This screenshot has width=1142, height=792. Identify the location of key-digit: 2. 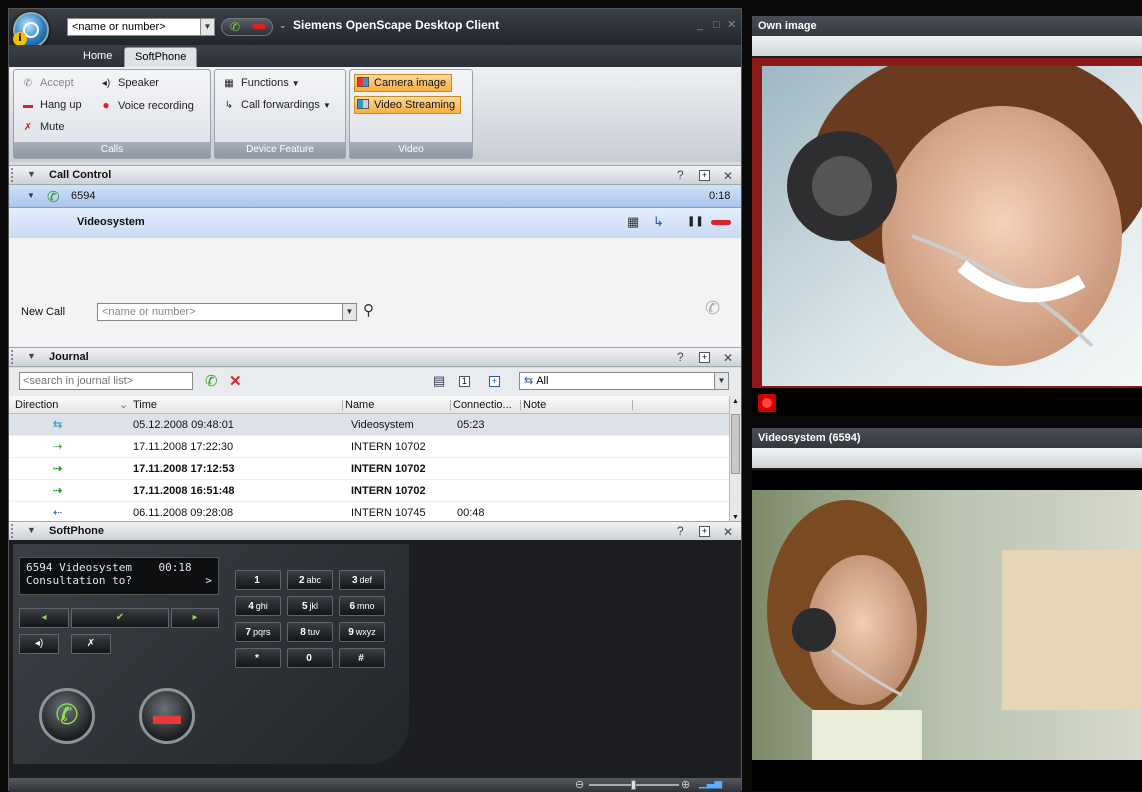
(301, 580).